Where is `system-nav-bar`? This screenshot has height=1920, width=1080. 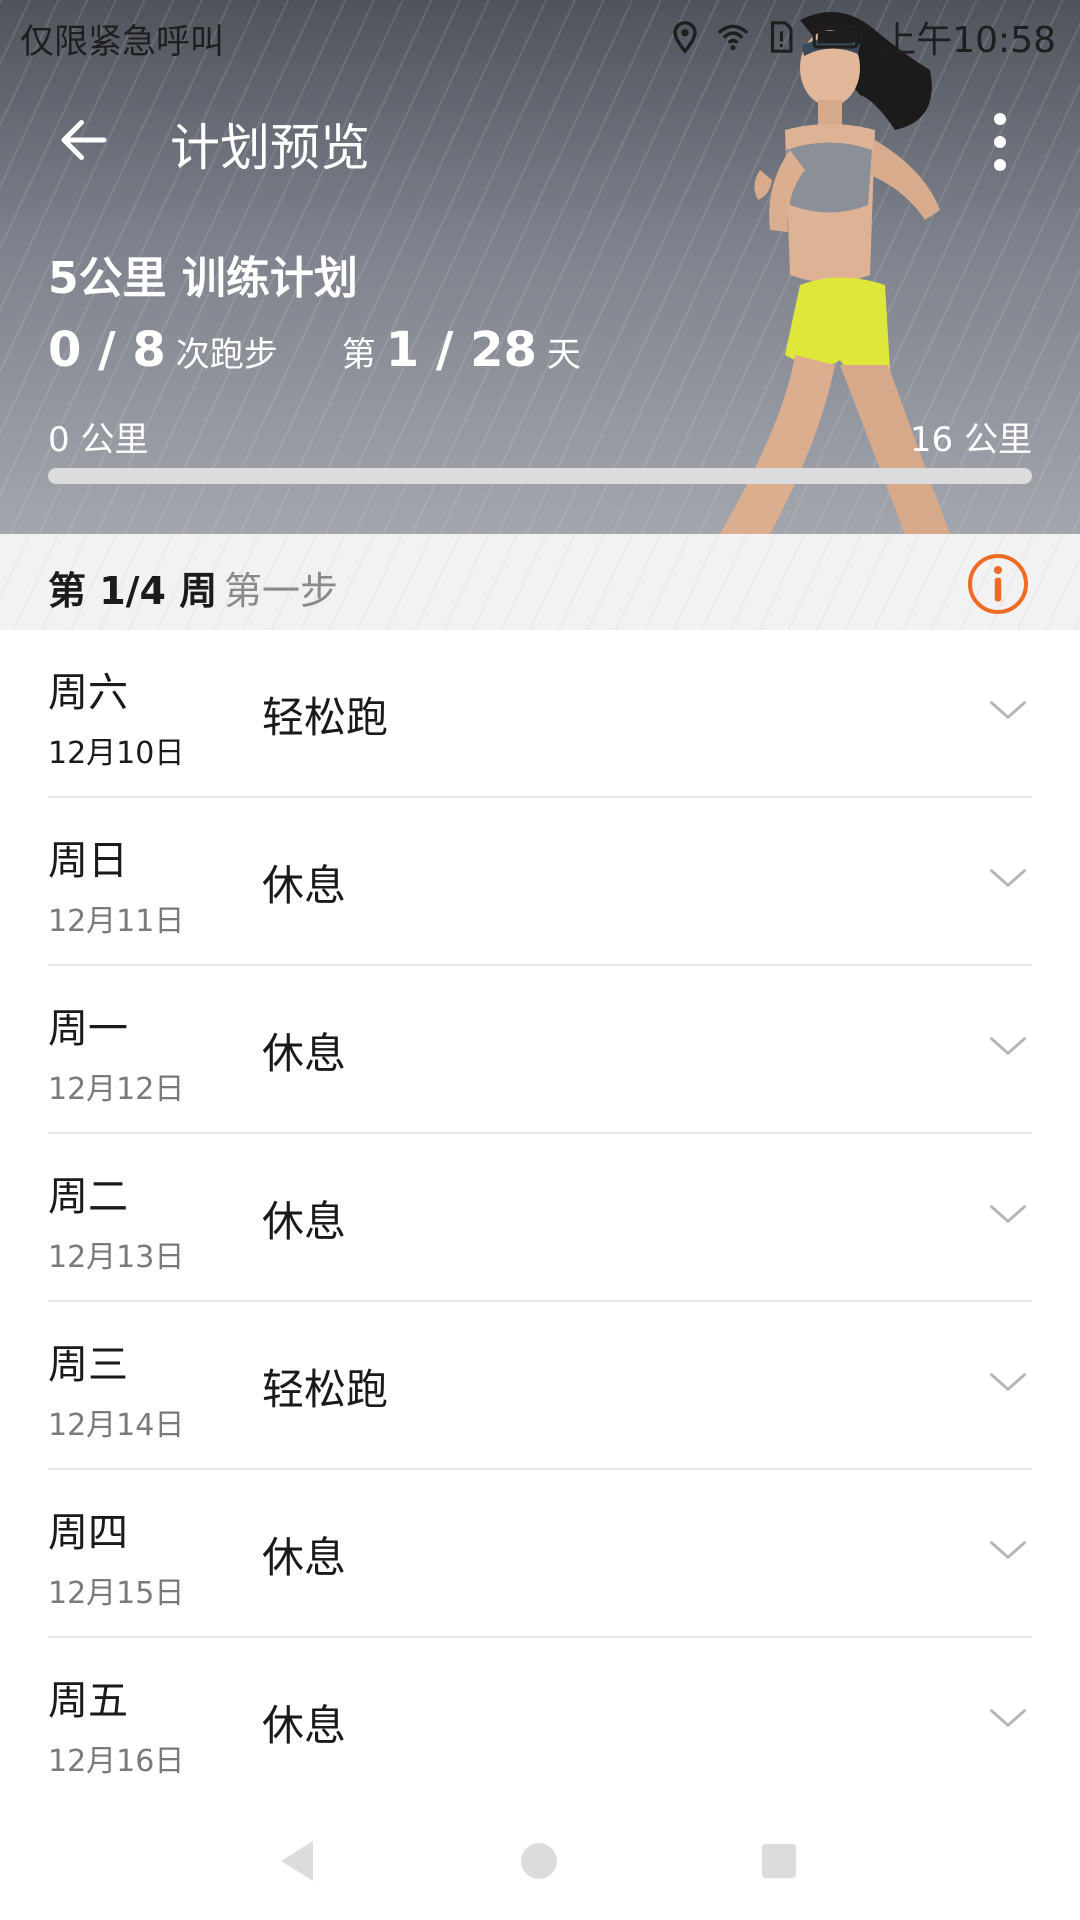 system-nav-bar is located at coordinates (540, 1862).